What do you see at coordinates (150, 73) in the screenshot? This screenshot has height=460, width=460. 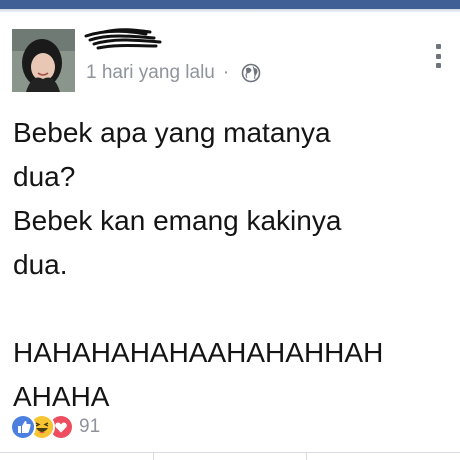 I see `post-timestamp: 1 hari yang lalu` at bounding box center [150, 73].